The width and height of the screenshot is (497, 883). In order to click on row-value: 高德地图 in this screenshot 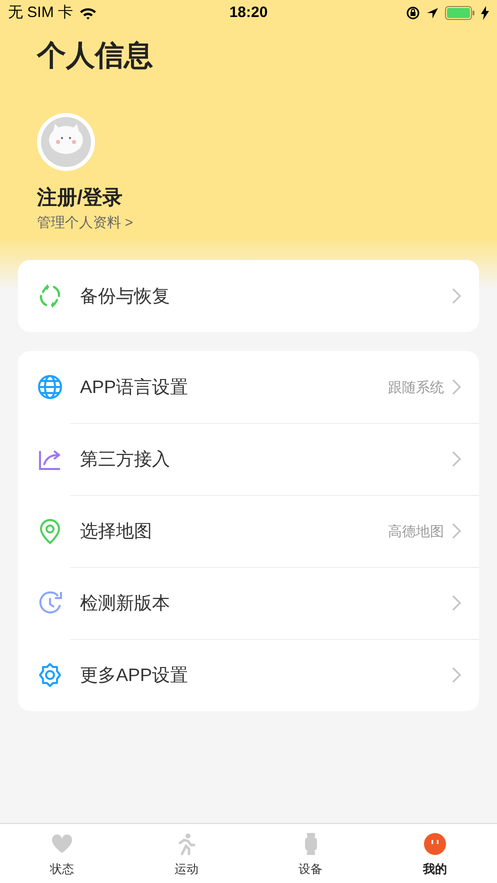, I will do `click(416, 531)`.